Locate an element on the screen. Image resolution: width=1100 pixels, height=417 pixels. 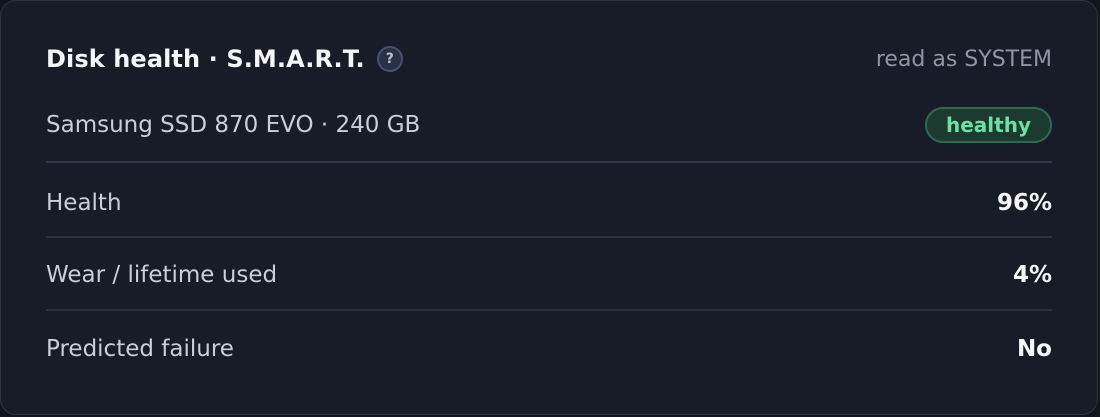
metric-value: 96% is located at coordinates (1024, 203).